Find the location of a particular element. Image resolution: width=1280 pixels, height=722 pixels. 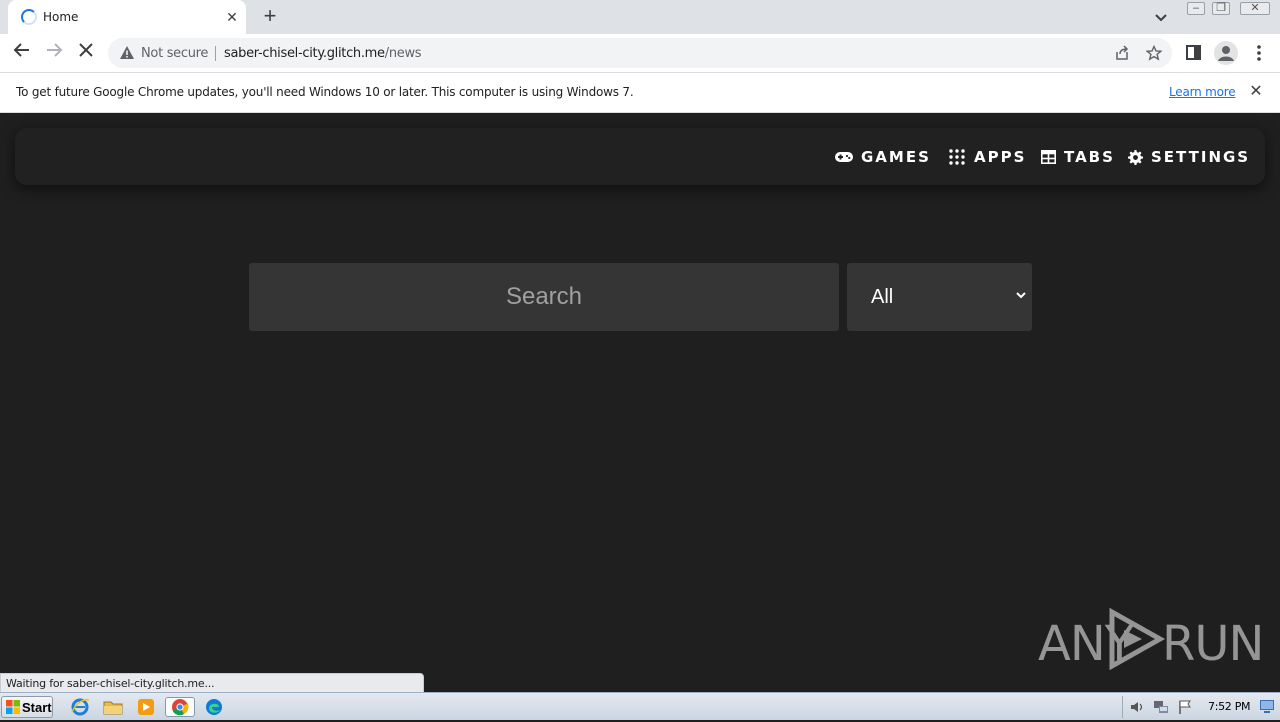

nav-apps-link: APPS is located at coordinates (987, 157).